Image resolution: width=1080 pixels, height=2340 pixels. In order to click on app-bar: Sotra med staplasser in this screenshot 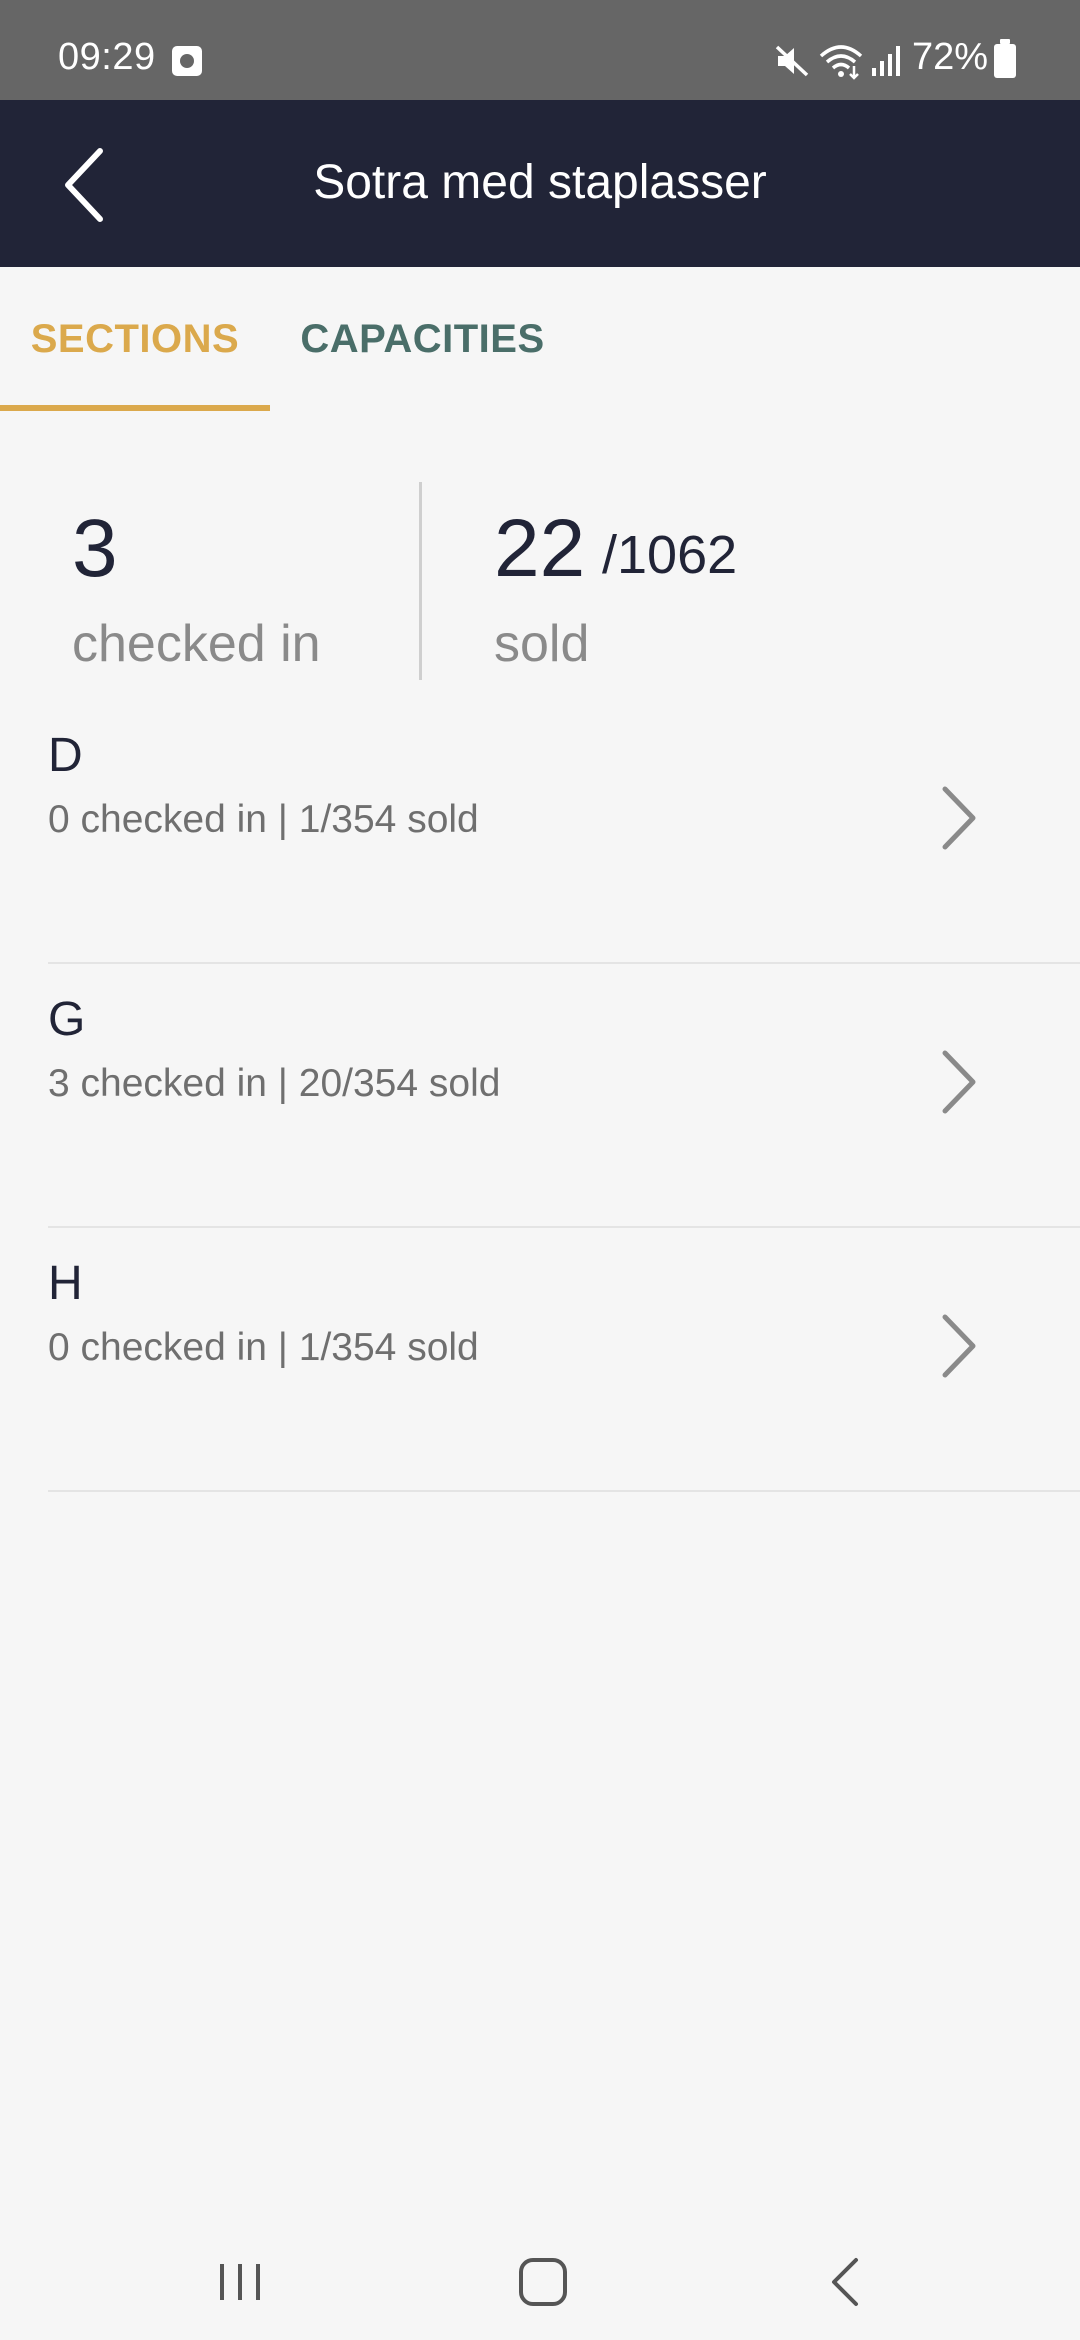, I will do `click(540, 183)`.